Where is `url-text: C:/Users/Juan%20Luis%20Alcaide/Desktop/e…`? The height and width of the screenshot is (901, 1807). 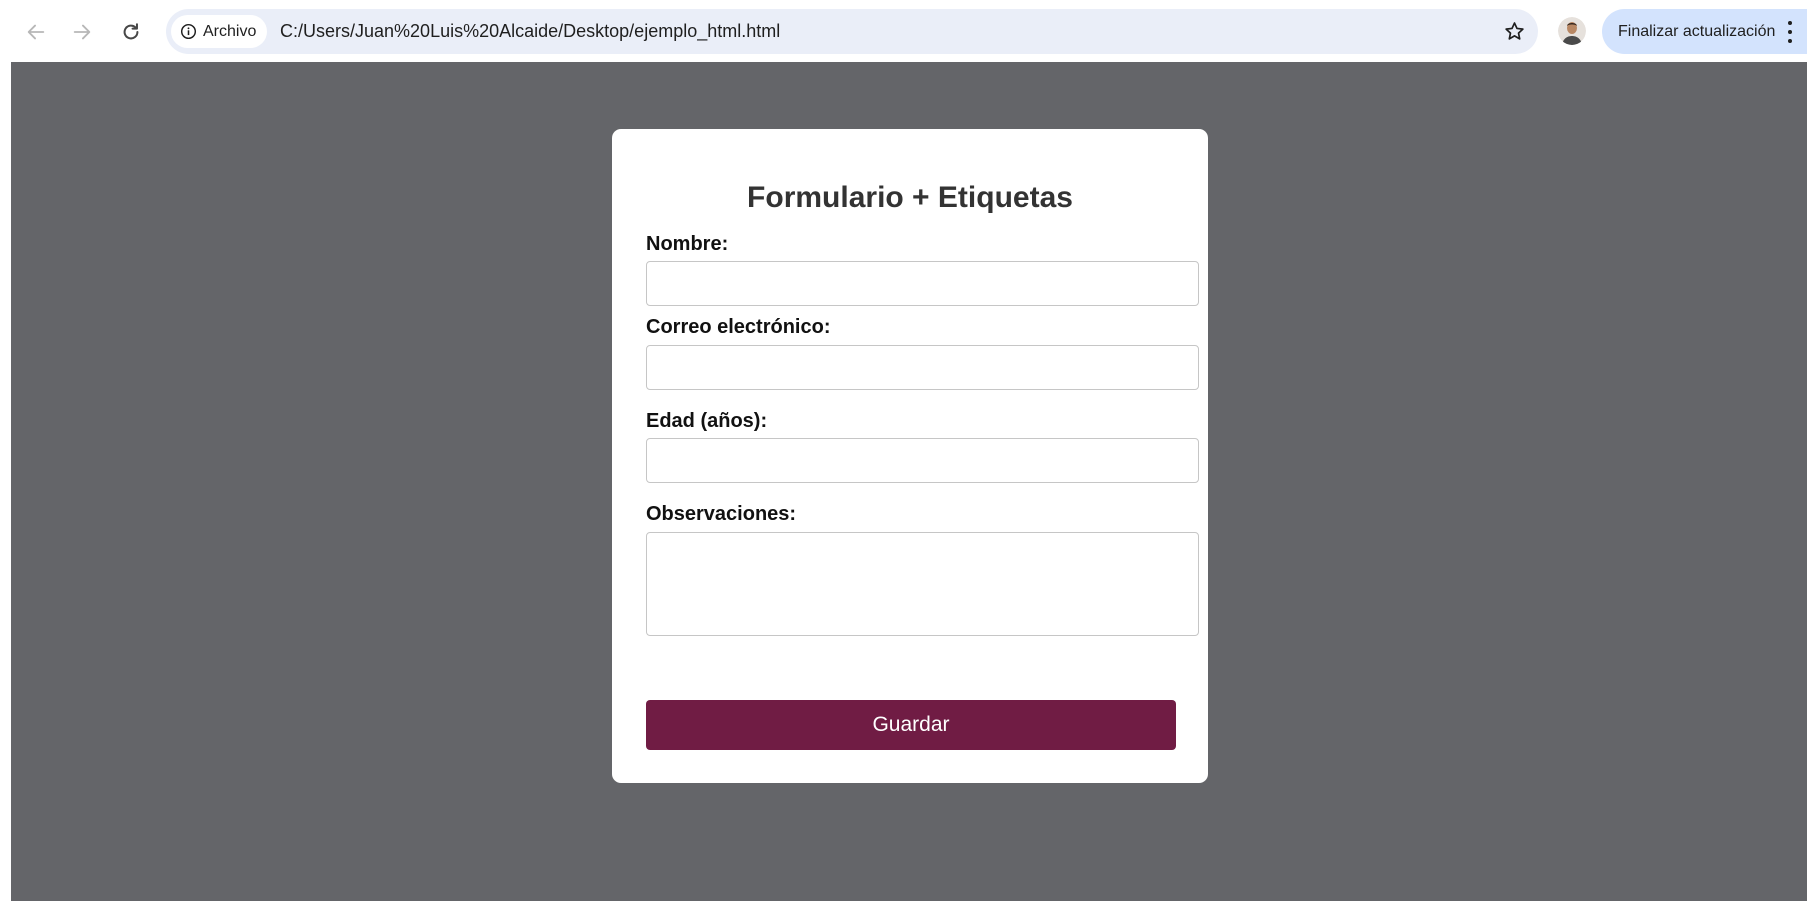
url-text: C:/Users/Juan%20Luis%20Alcaide/Desktop/e… is located at coordinates (530, 31).